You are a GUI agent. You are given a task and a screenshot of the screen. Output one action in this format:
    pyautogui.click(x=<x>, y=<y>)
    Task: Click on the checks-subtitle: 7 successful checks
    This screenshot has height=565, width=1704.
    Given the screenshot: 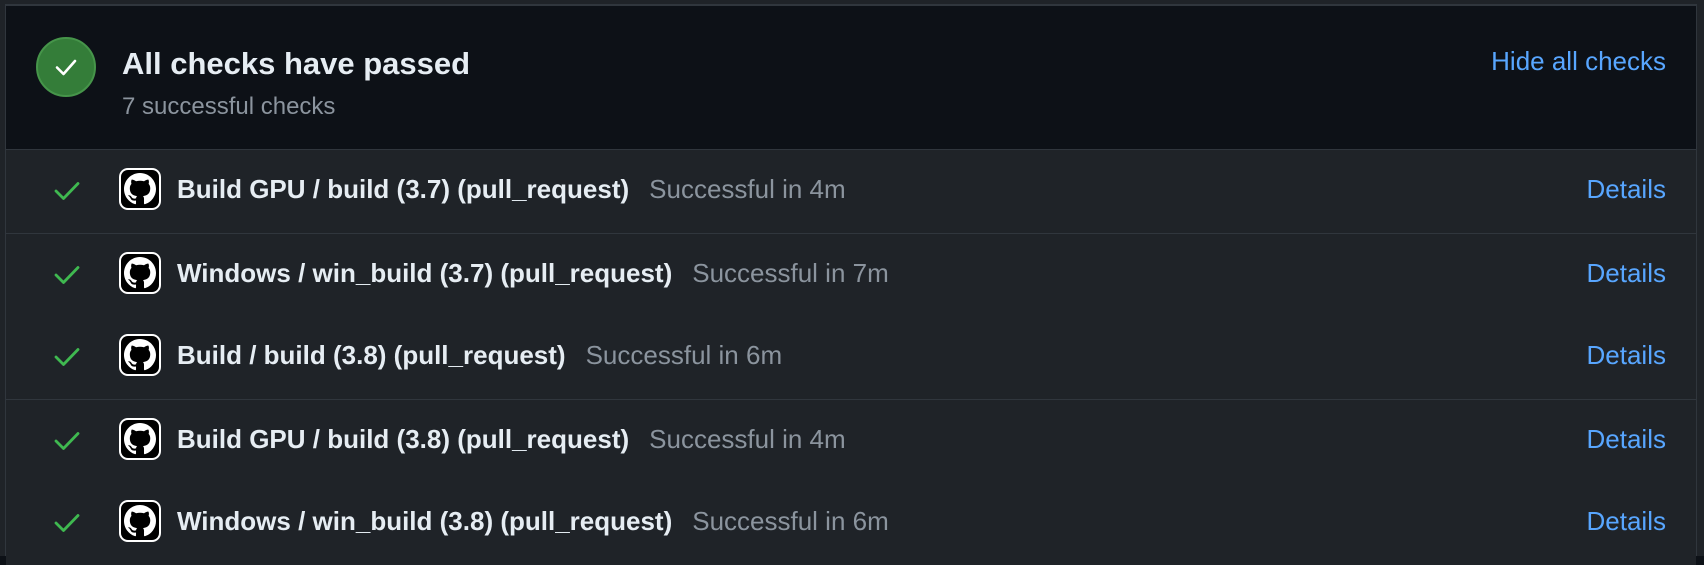 What is the action you would take?
    pyautogui.click(x=229, y=106)
    